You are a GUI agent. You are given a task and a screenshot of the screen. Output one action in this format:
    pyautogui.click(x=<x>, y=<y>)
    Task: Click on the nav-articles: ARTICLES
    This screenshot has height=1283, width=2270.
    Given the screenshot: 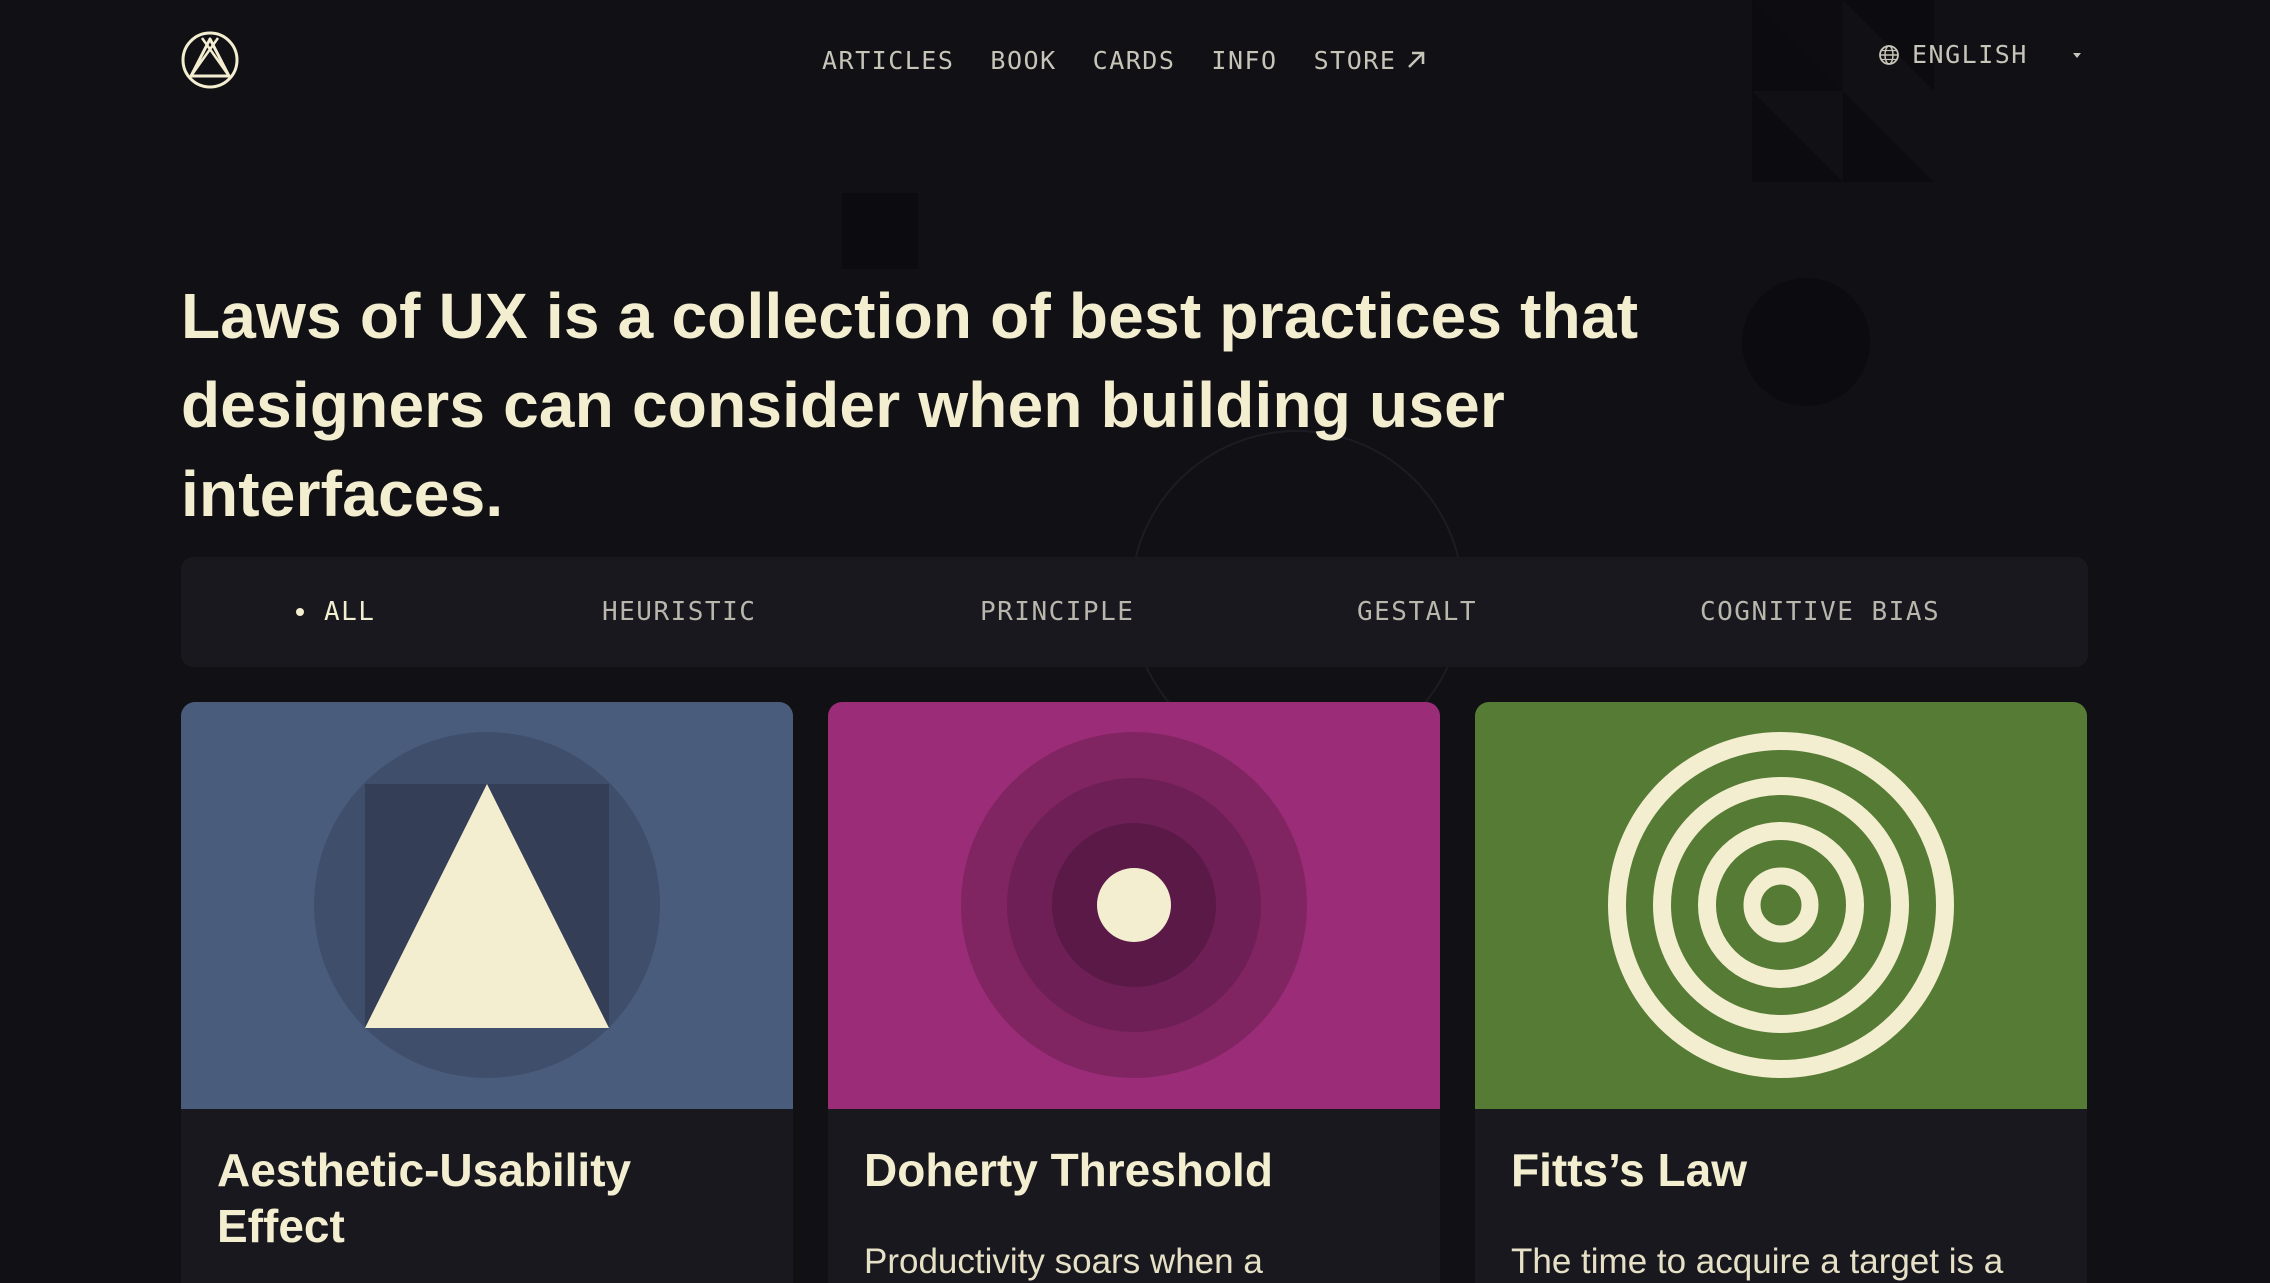 What is the action you would take?
    pyautogui.click(x=888, y=60)
    